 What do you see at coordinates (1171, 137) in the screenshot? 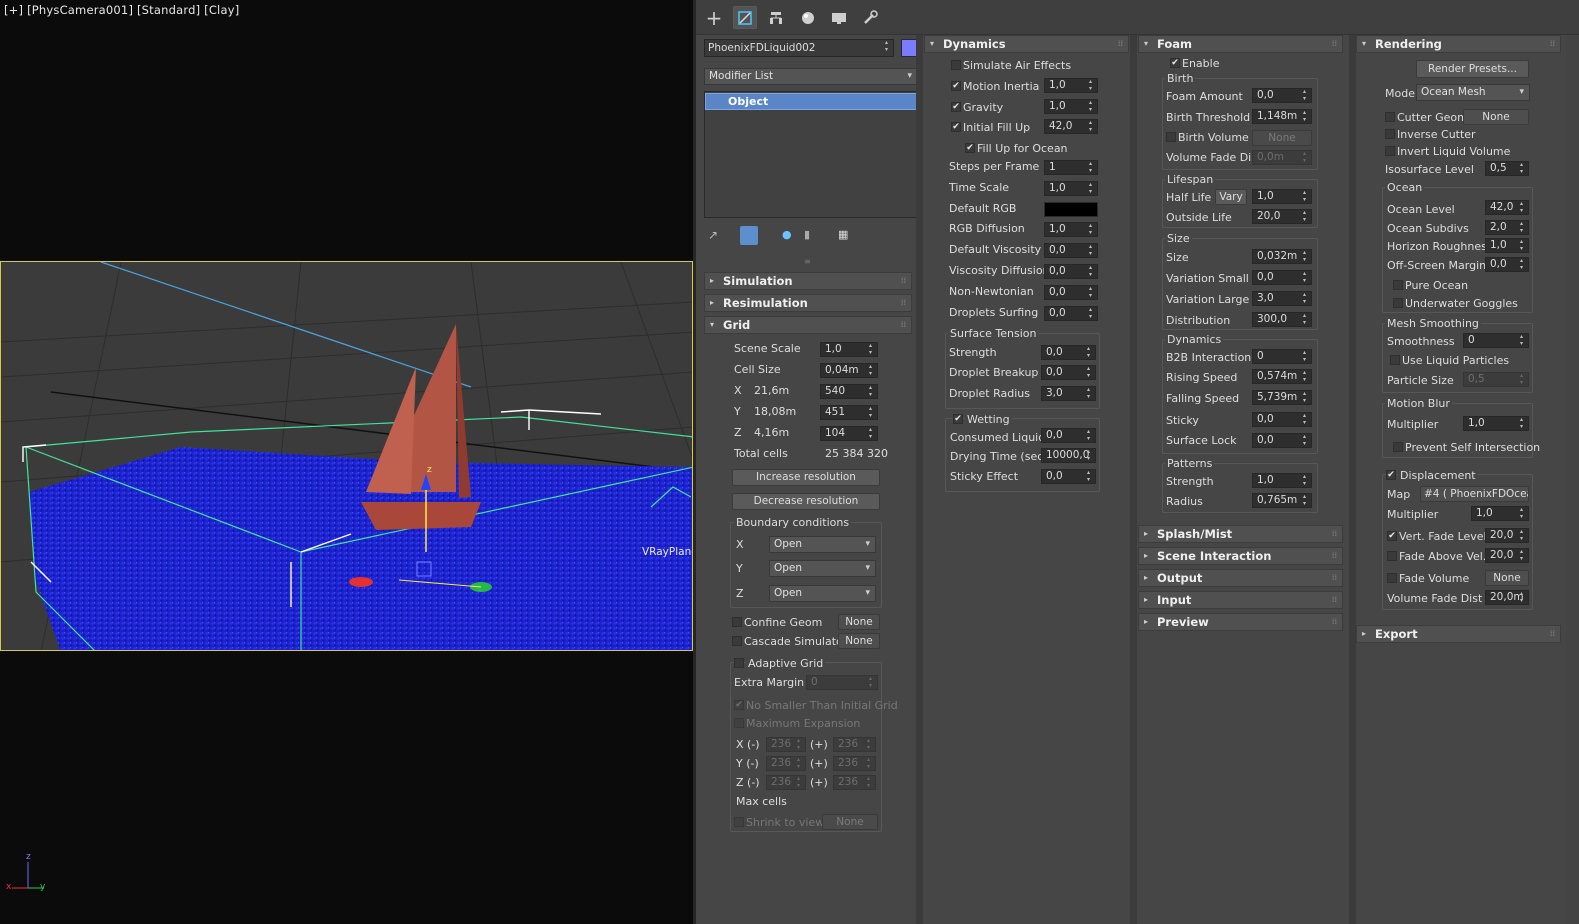
I see `birth-volume-checkbox` at bounding box center [1171, 137].